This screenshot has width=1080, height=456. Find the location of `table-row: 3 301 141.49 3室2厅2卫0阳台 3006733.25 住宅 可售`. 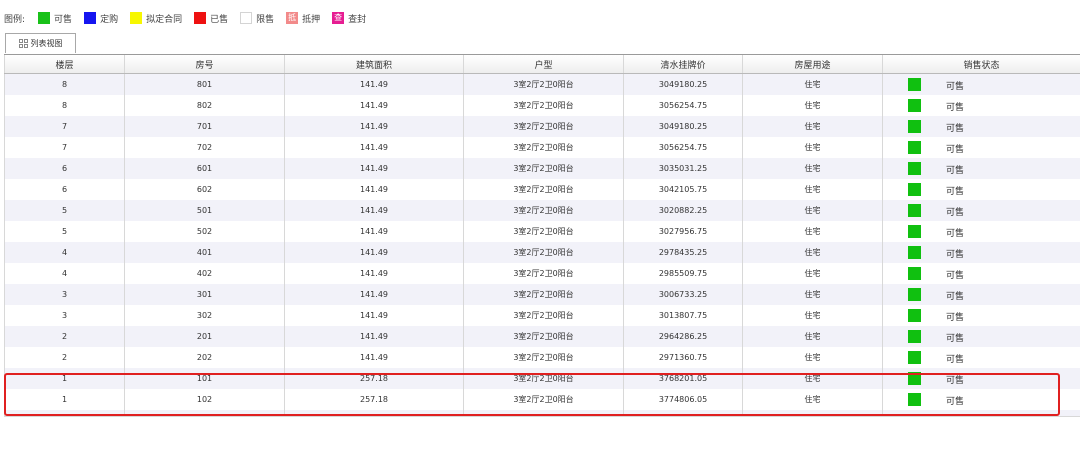

table-row: 3 301 141.49 3室2厅2卫0阳台 3006733.25 住宅 可售 is located at coordinates (542, 294).